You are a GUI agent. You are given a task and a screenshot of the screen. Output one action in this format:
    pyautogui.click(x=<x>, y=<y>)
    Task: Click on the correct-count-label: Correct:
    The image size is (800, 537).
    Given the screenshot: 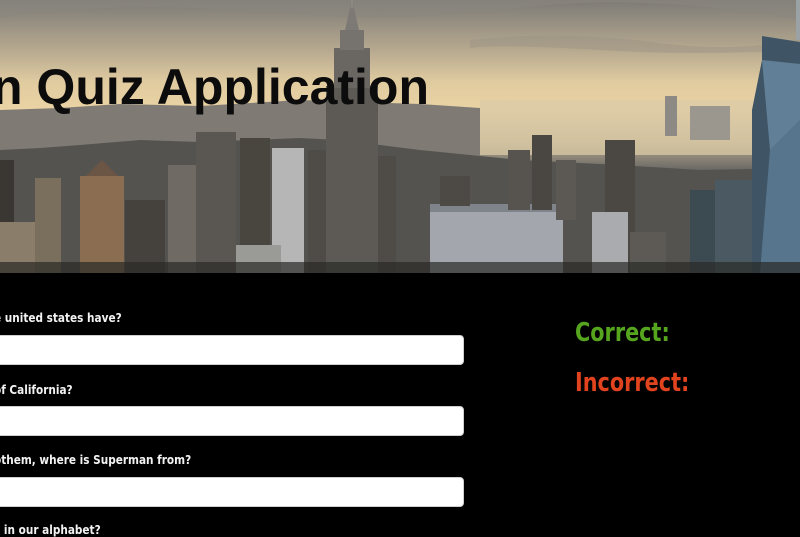 What is the action you would take?
    pyautogui.click(x=622, y=333)
    